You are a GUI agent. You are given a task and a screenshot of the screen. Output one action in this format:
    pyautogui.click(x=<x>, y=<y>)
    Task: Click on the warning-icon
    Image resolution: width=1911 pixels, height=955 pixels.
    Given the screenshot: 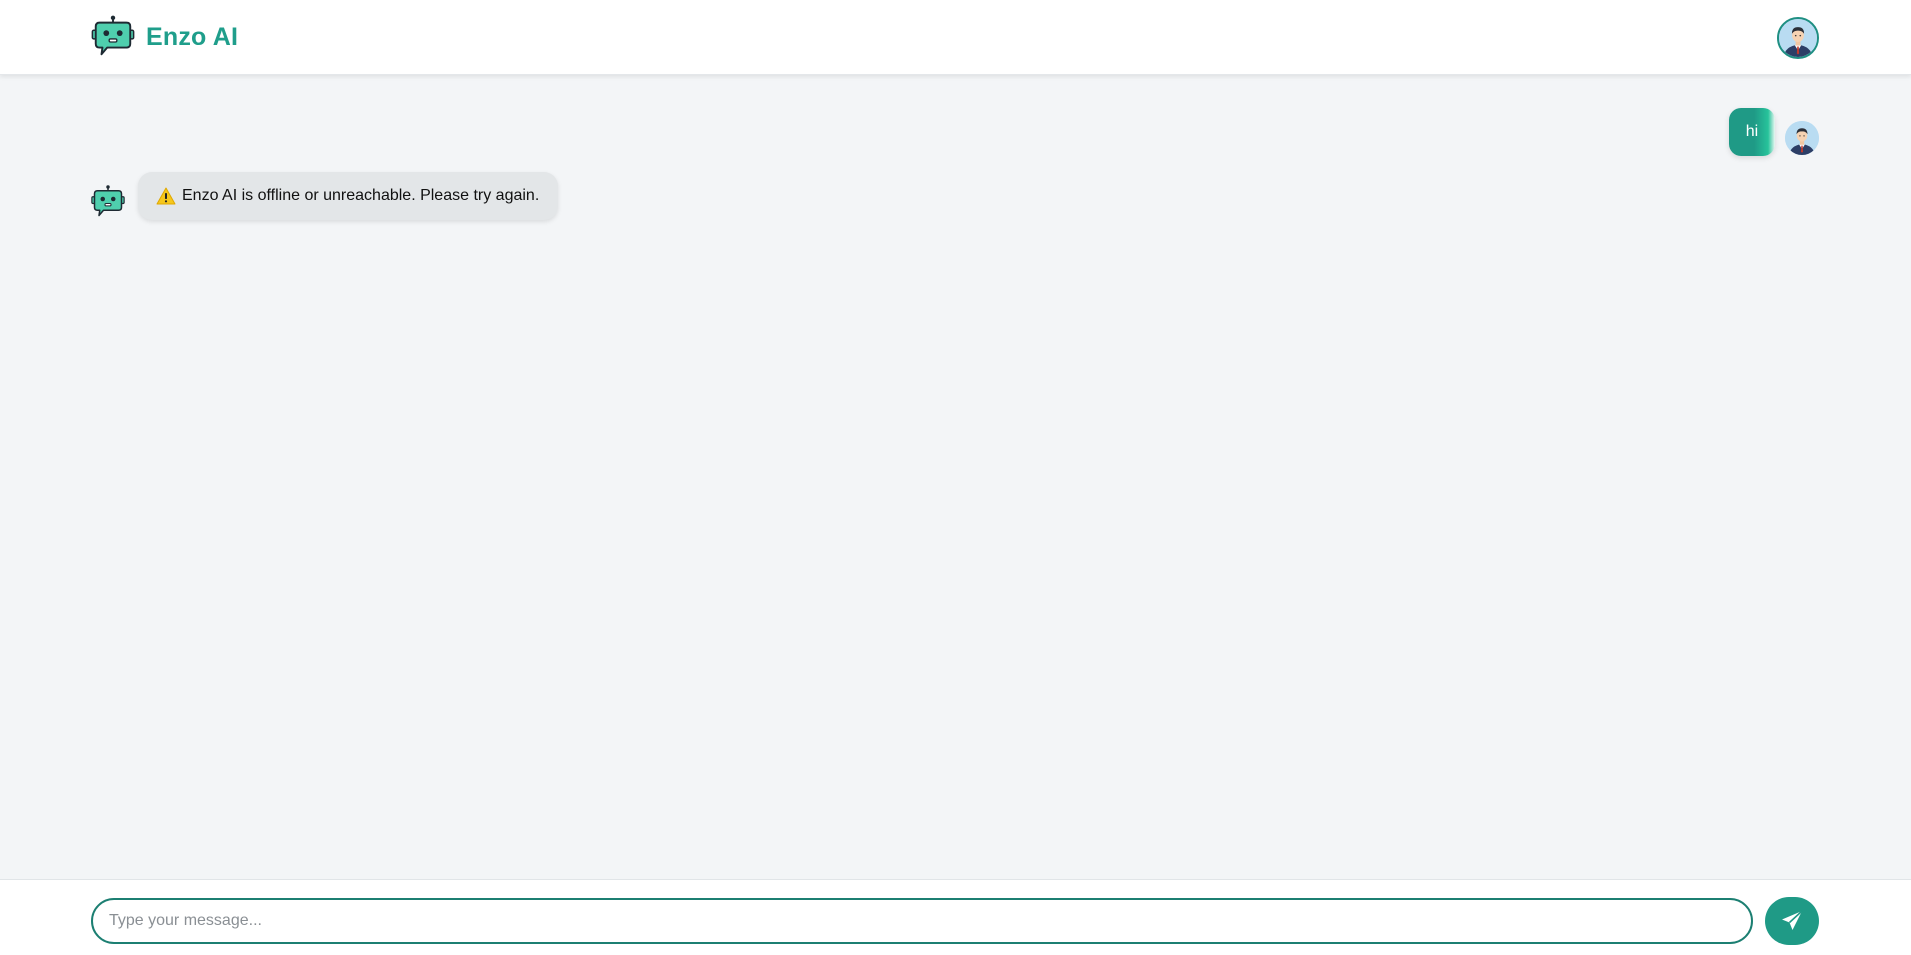 What is the action you would take?
    pyautogui.click(x=166, y=196)
    